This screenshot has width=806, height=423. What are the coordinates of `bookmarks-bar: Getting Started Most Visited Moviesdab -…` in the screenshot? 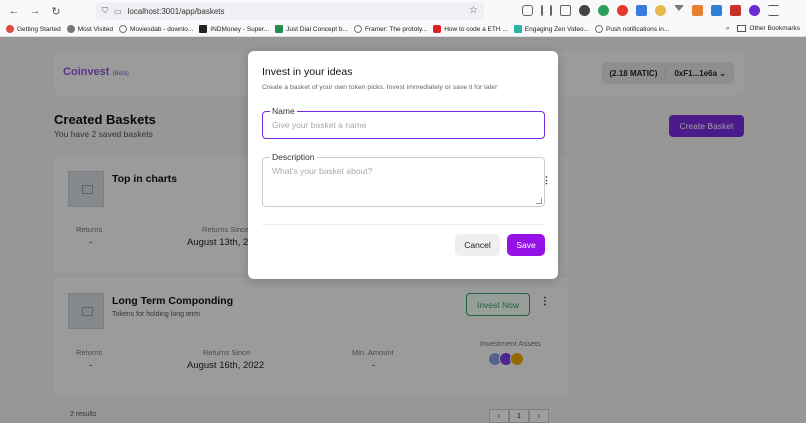 It's located at (403, 29).